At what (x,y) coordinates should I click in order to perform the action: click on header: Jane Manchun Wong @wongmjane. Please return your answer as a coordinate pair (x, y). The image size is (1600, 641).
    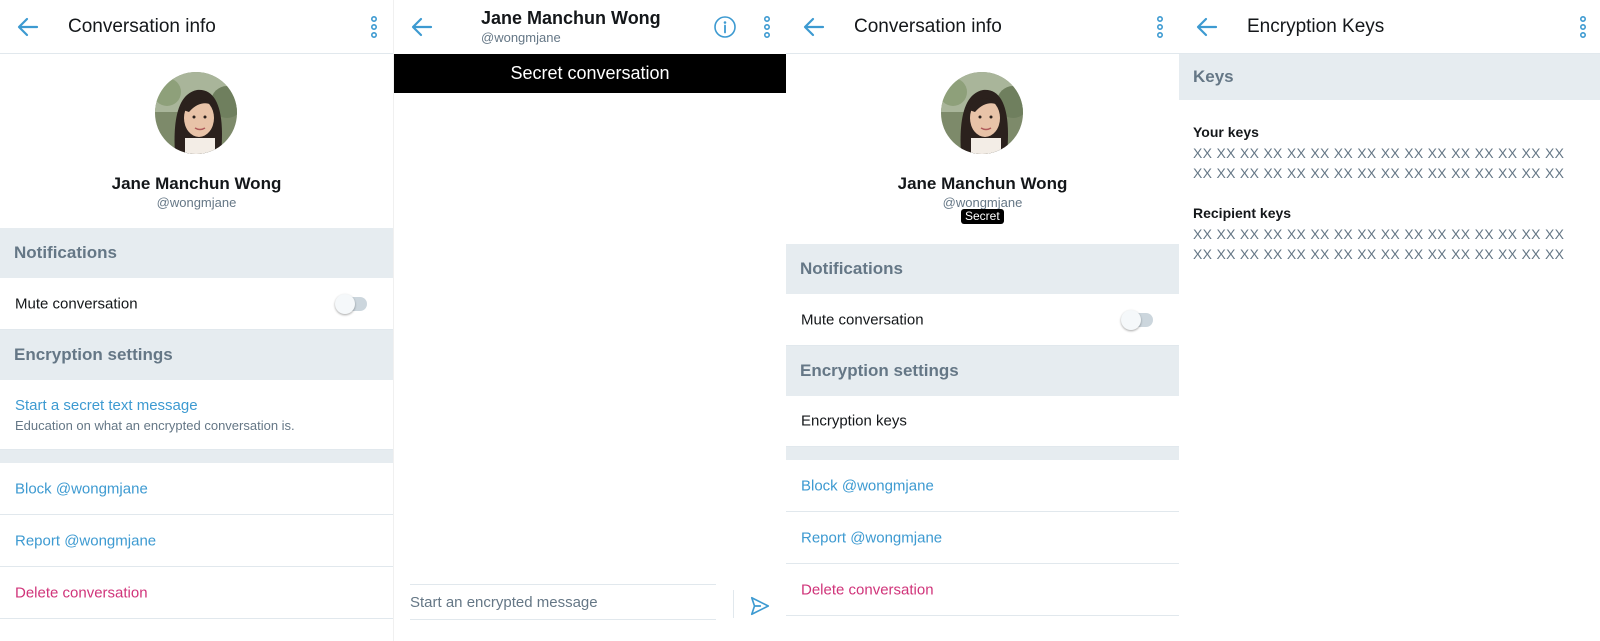
    Looking at the image, I should click on (590, 27).